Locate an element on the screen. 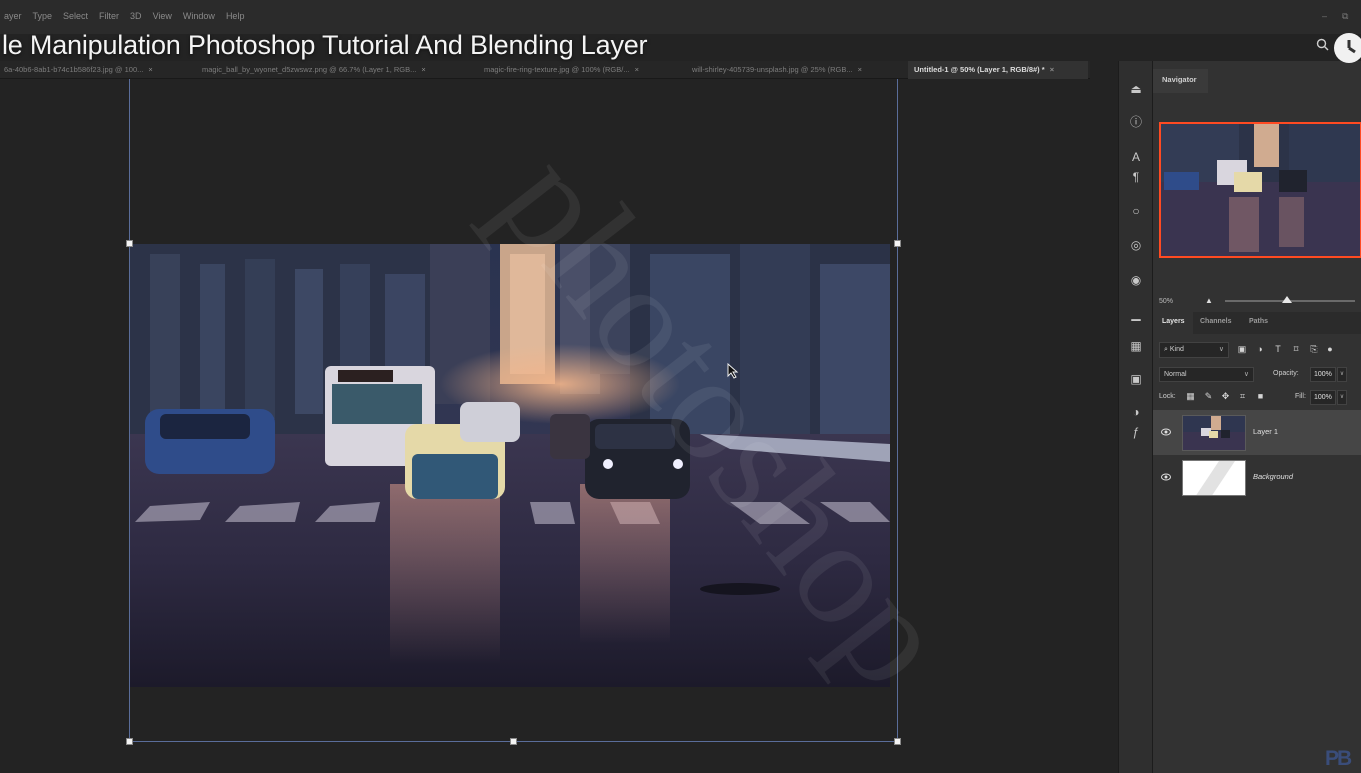  menu-type: Type is located at coordinates (43, 16).